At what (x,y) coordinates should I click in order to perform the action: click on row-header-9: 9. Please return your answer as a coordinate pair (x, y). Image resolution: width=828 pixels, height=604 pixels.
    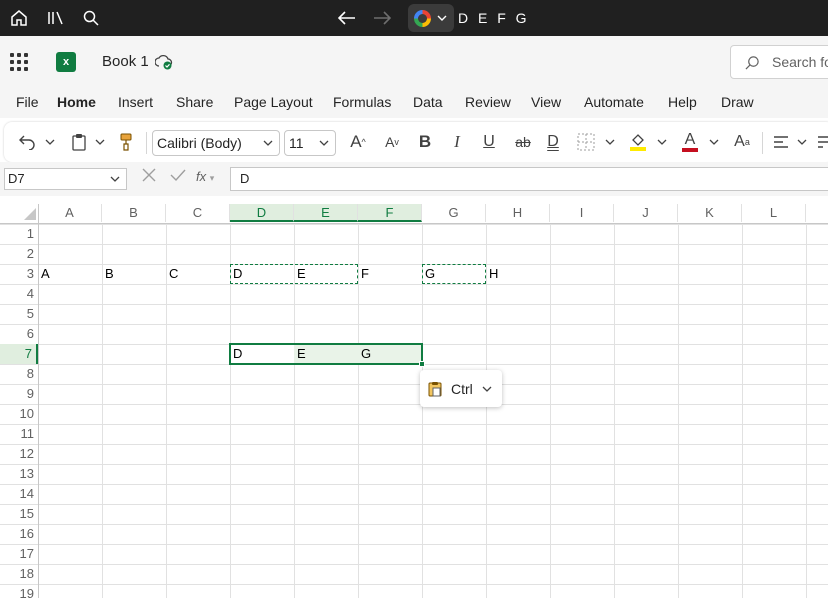
    Looking at the image, I should click on (19, 394).